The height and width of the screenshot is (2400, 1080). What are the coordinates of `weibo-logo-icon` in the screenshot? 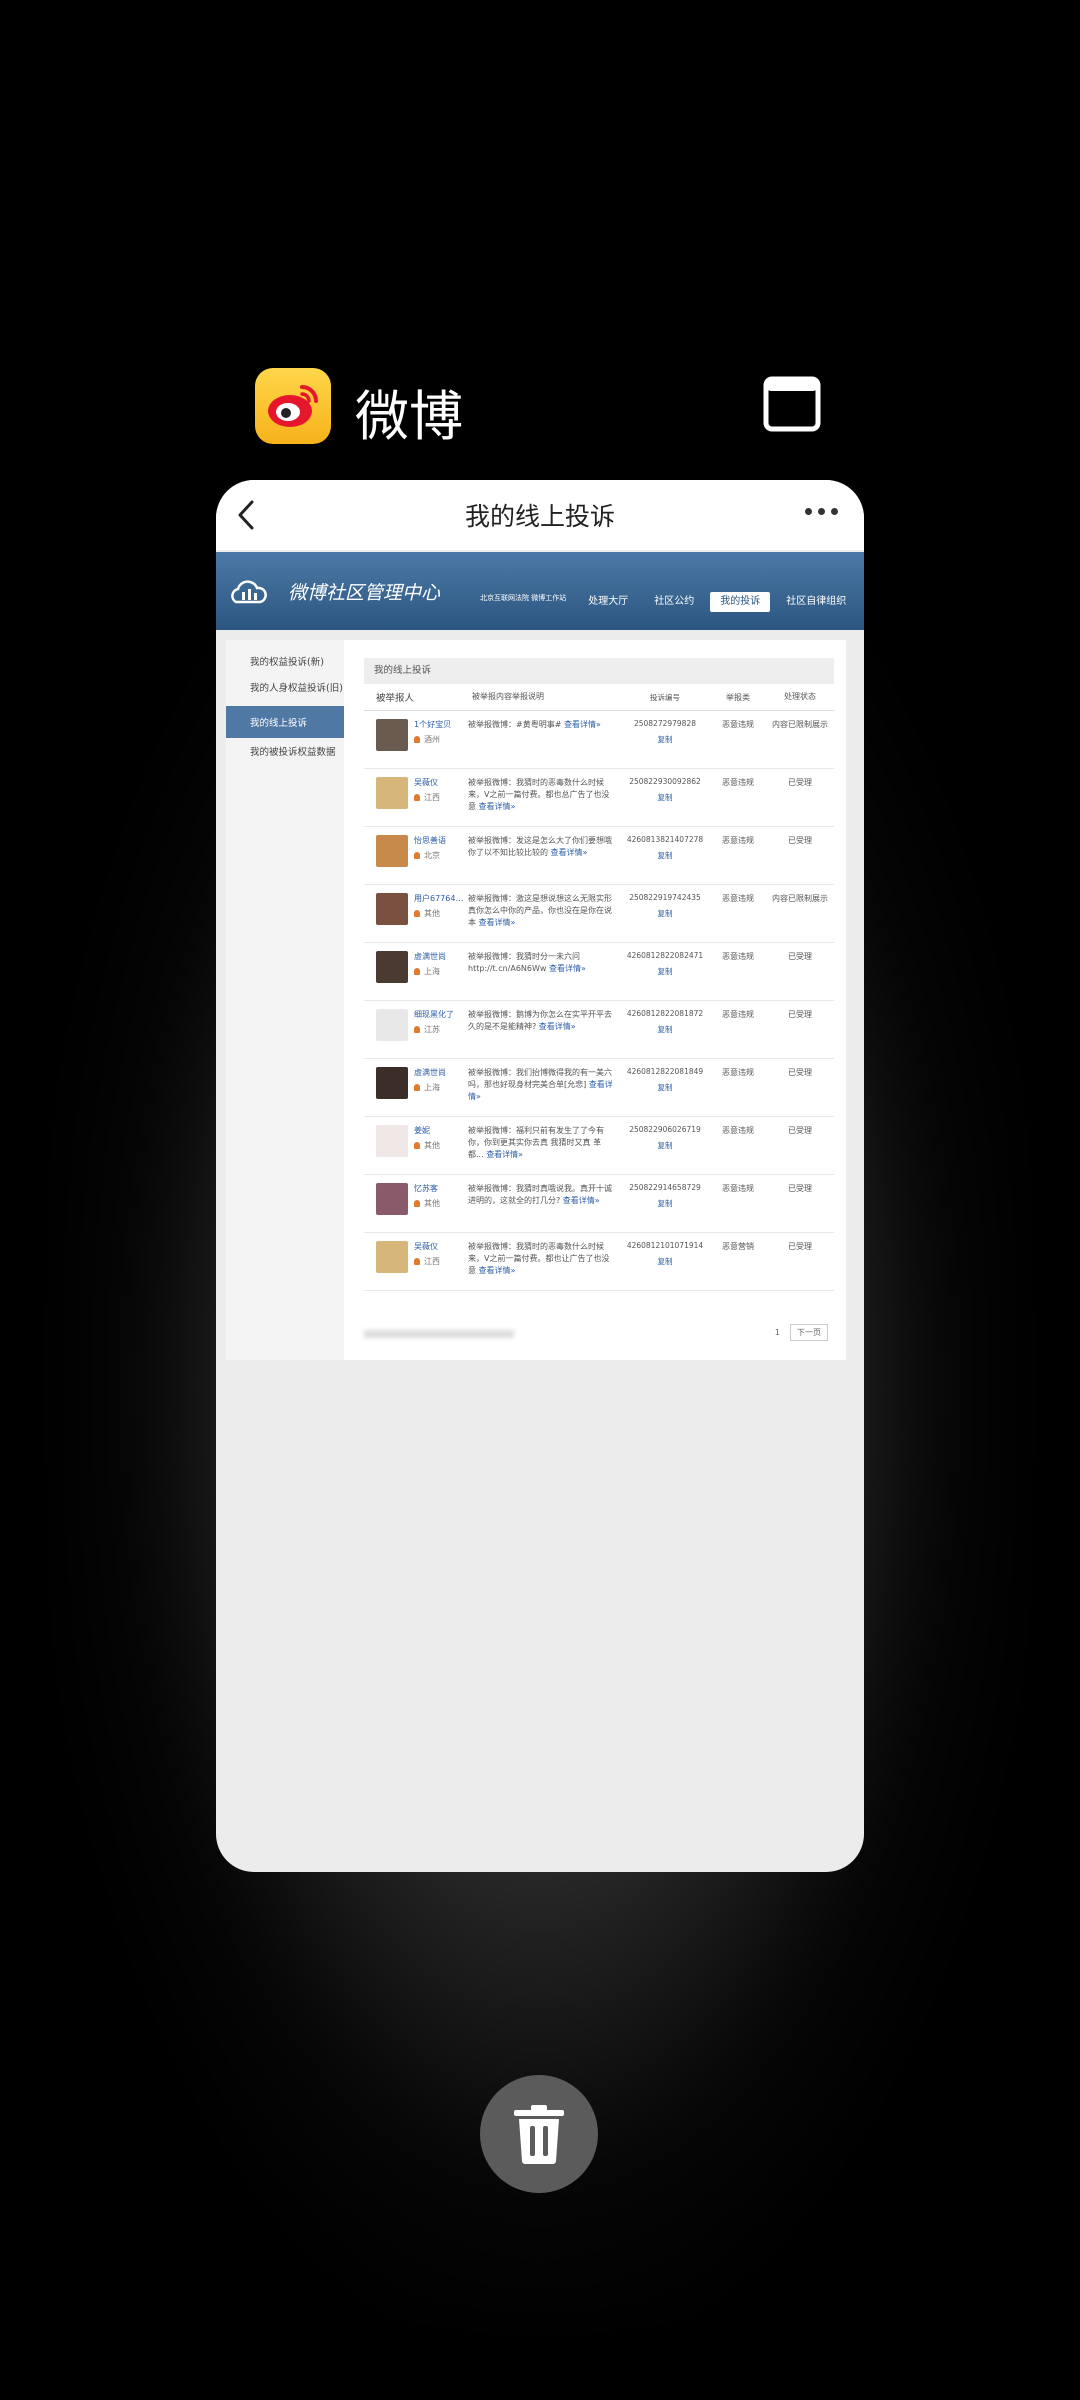 It's located at (293, 406).